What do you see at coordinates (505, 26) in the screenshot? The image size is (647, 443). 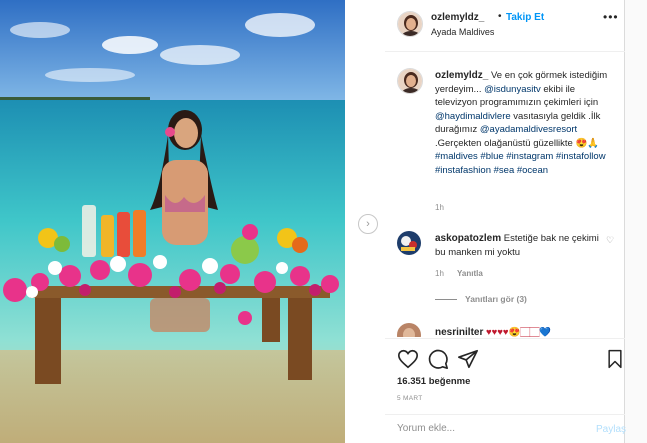 I see `post-header: ozlemyldz_ • Takip Et Ayada Maldives •••` at bounding box center [505, 26].